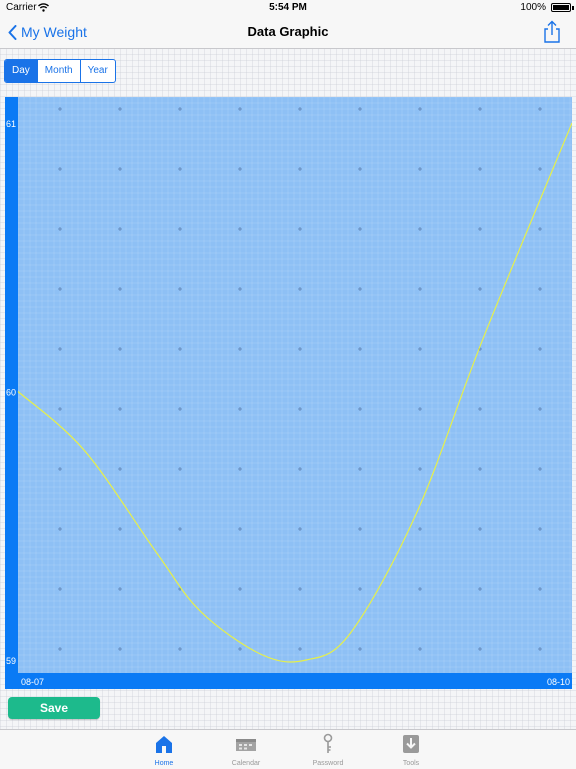 This screenshot has height=769, width=576. Describe the element at coordinates (164, 744) in the screenshot. I see `home-icon` at that location.